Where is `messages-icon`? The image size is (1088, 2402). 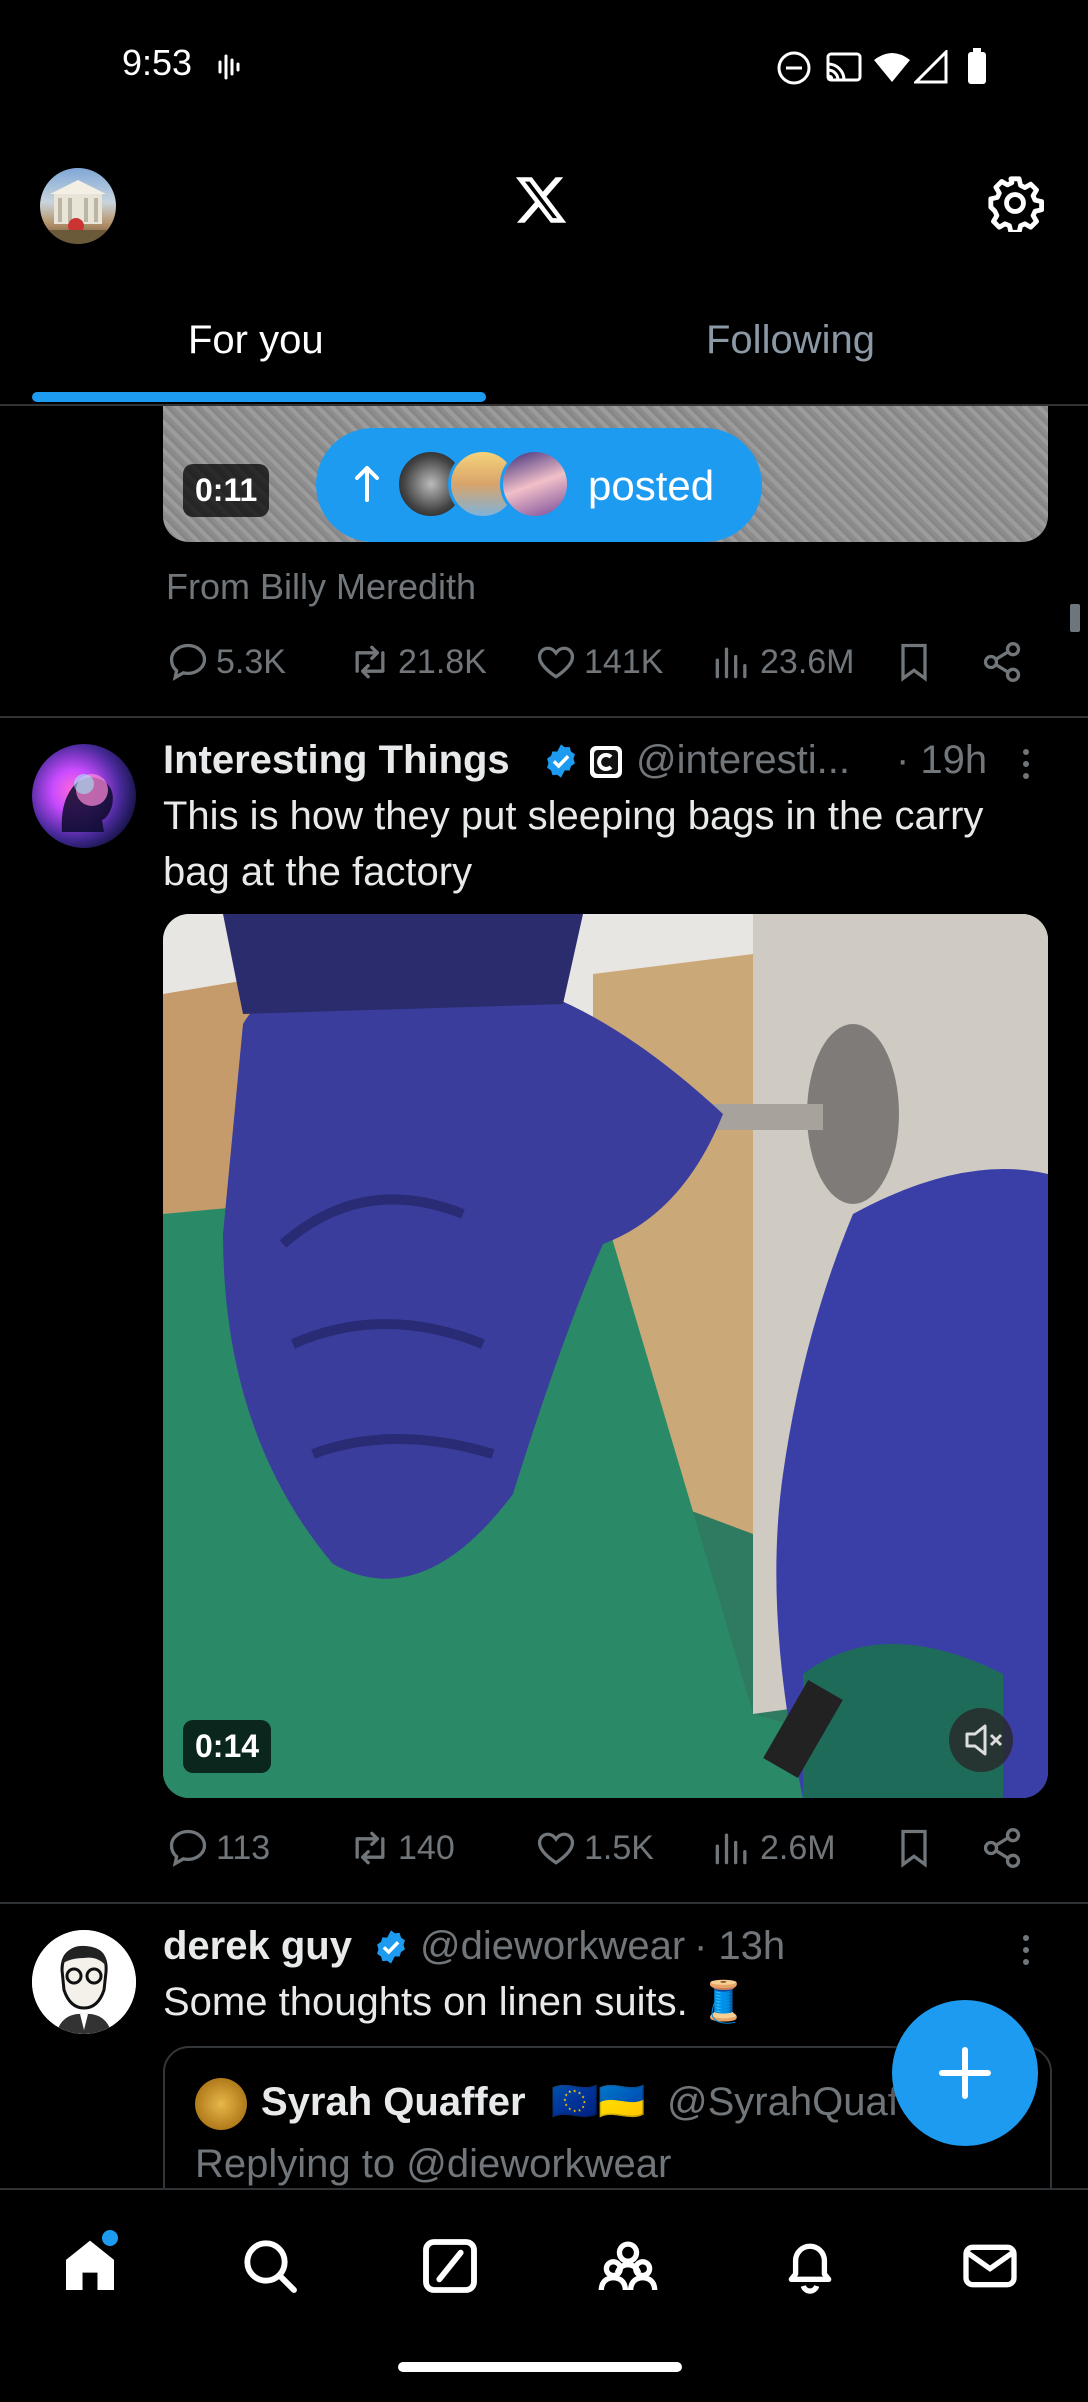
messages-icon is located at coordinates (990, 2266).